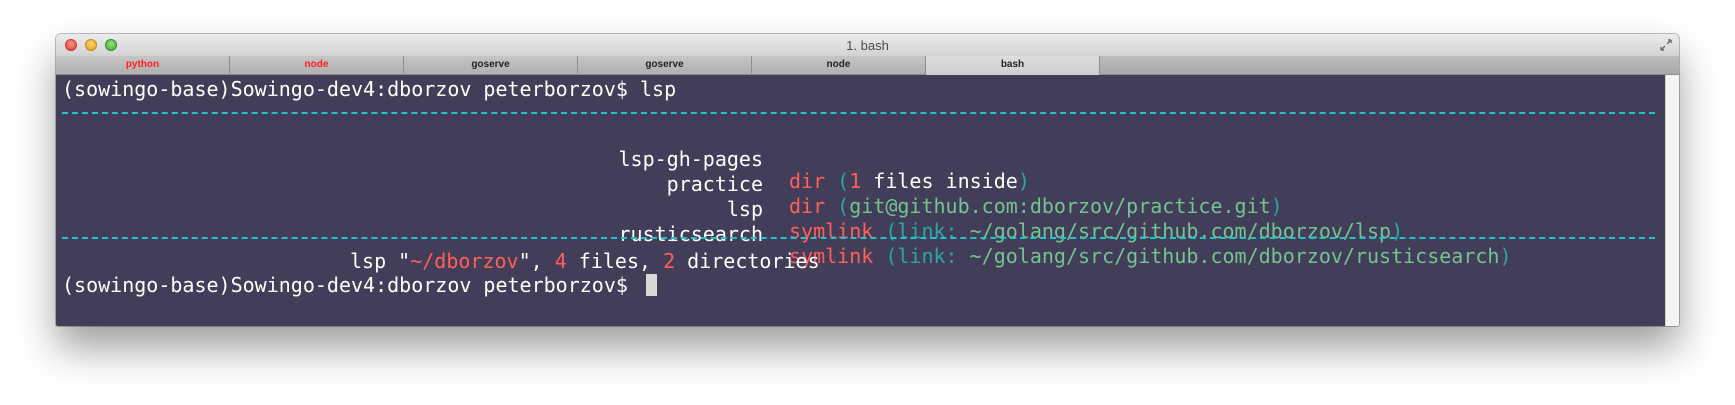  Describe the element at coordinates (560, 261) in the screenshot. I see `summary-files-count: 4` at that location.